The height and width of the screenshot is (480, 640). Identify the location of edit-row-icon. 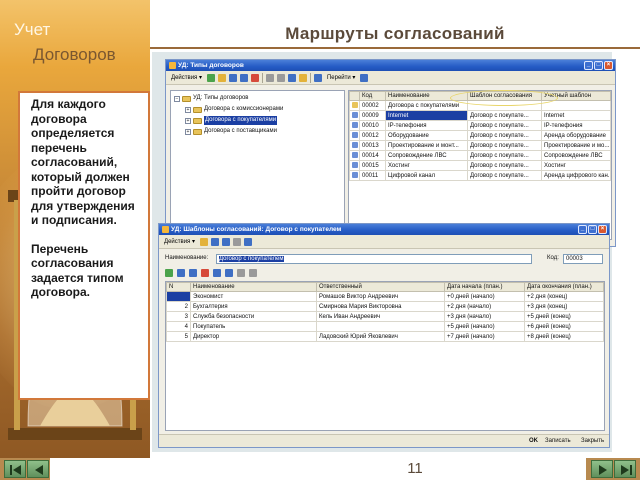
(193, 273).